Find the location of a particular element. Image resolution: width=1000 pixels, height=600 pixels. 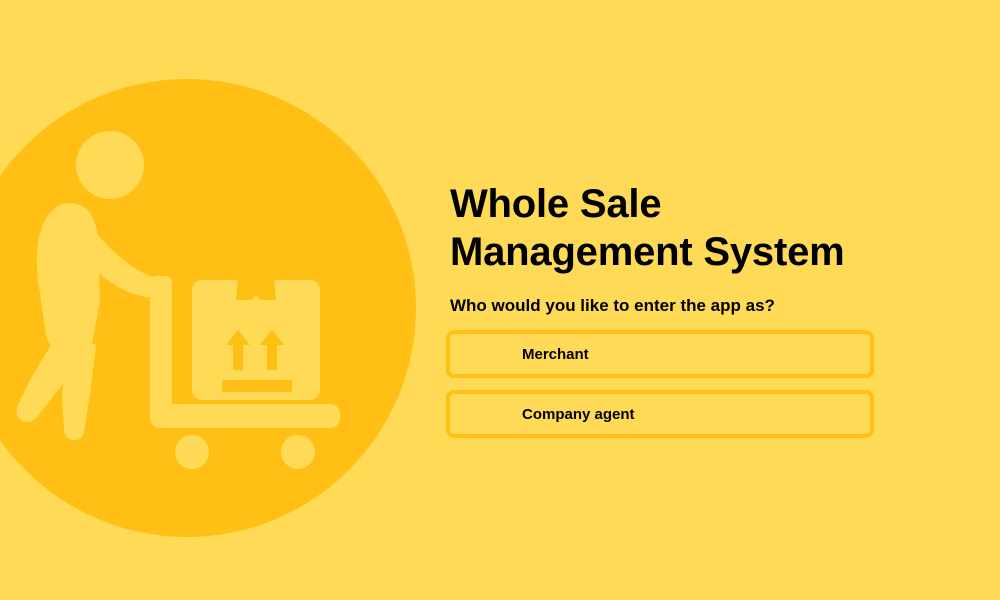

company-agent-button: Company agent is located at coordinates (660, 414).